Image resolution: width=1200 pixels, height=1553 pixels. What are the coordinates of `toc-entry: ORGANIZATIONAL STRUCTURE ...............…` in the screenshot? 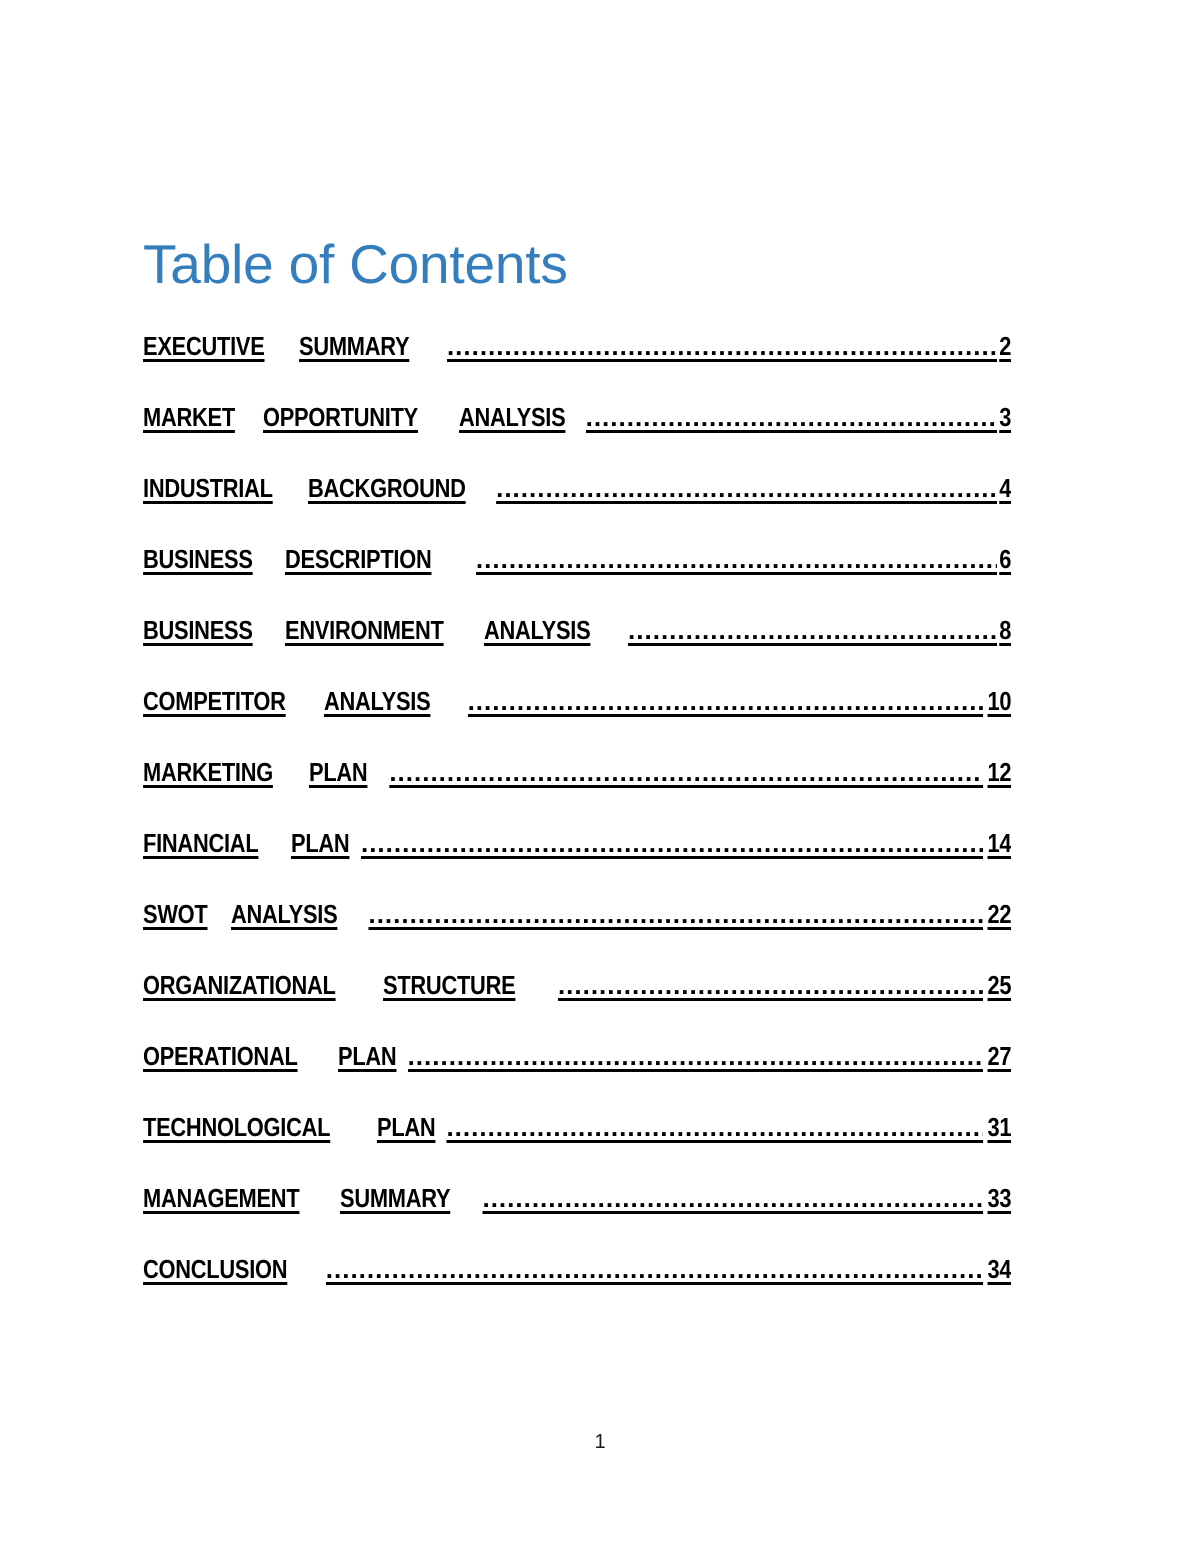 It's located at (577, 1004).